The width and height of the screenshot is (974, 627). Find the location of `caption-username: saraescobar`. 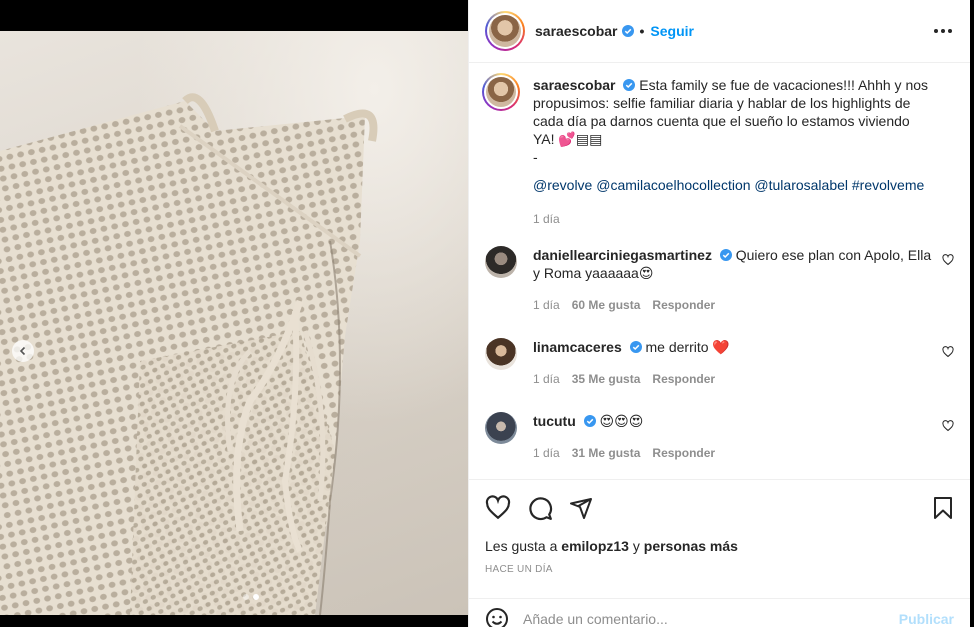

caption-username: saraescobar is located at coordinates (574, 85).